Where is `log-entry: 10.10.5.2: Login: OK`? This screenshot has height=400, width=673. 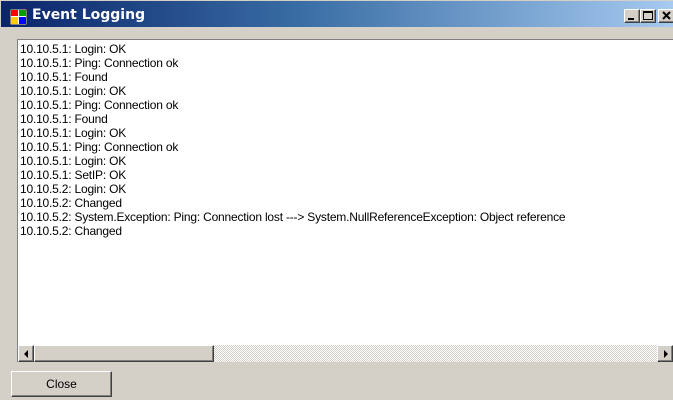 log-entry: 10.10.5.2: Login: OK is located at coordinates (292, 189).